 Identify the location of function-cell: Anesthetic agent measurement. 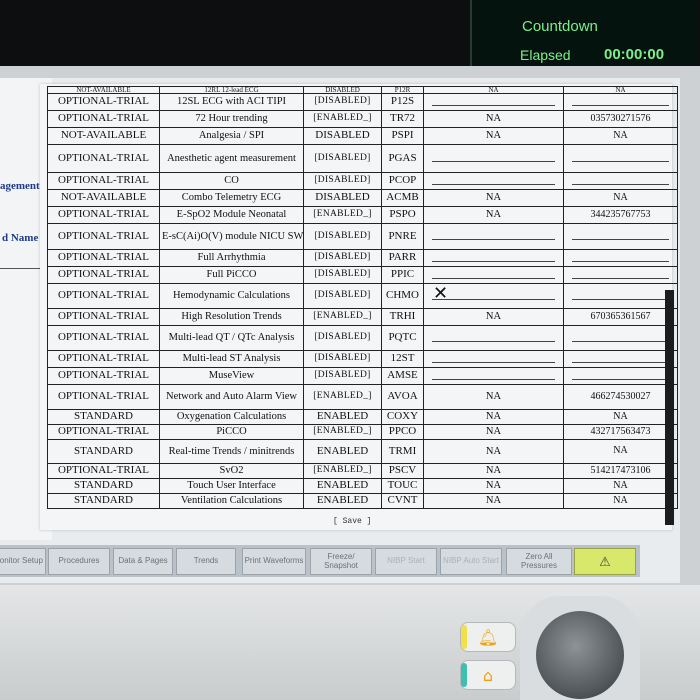
(231, 158).